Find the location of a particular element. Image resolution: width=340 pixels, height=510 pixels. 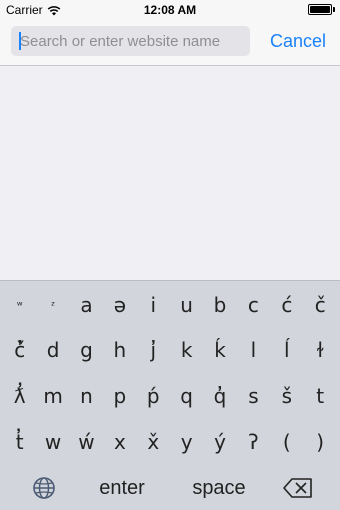

key: ᶻ is located at coordinates (53, 305).